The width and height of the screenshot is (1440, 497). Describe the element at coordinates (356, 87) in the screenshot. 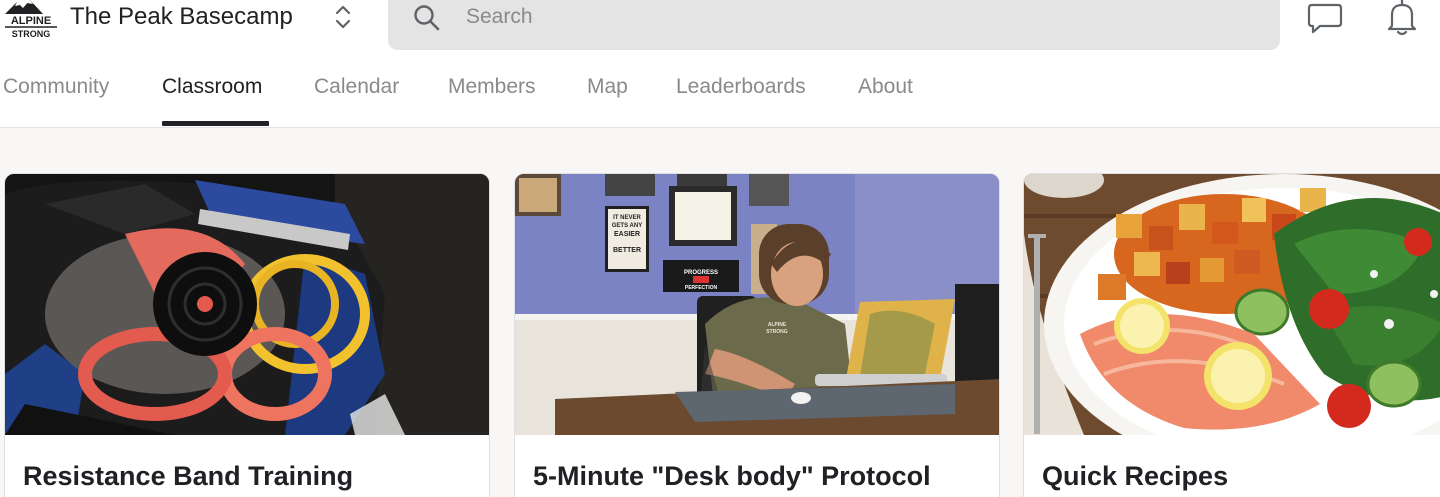

I see `tab-calendar: Calendar` at that location.